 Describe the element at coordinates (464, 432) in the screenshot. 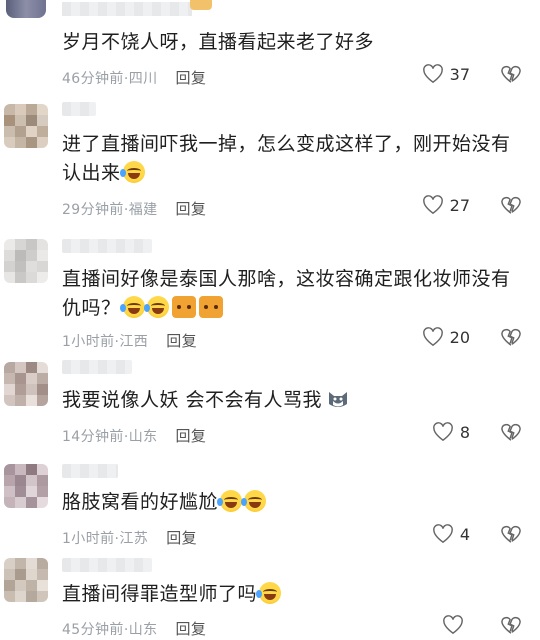

I see `like-count: 8` at that location.